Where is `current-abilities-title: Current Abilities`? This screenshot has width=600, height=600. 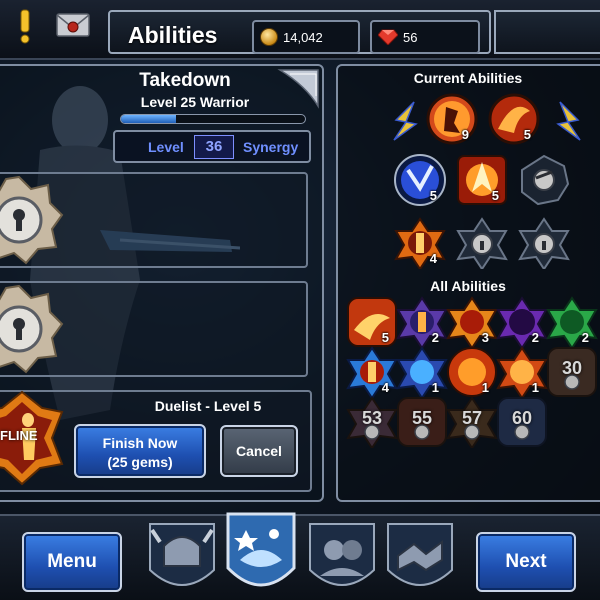
current-abilities-title: Current Abilities is located at coordinates (468, 78).